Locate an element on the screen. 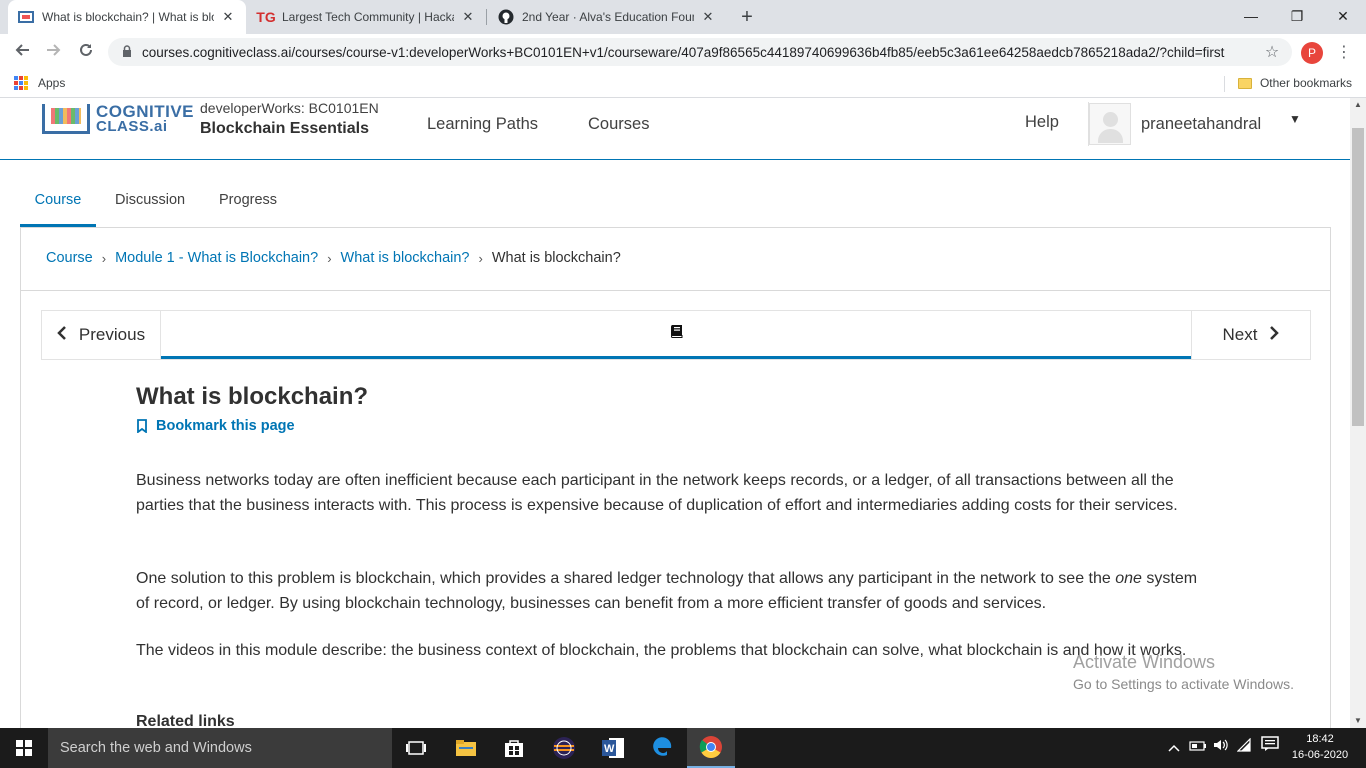  breadcrumb-module: Module 1 - What is Blockchain? is located at coordinates (216, 258).